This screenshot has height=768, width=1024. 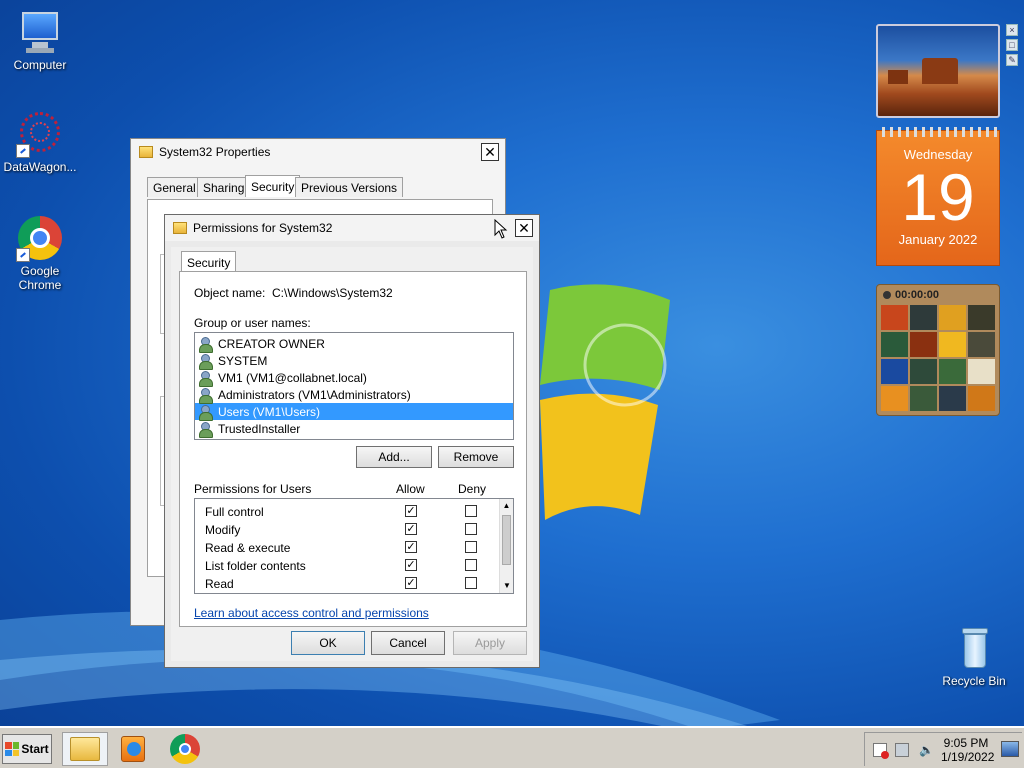 I want to click on picture-puzzle-gadget: 00:00:00, so click(x=938, y=350).